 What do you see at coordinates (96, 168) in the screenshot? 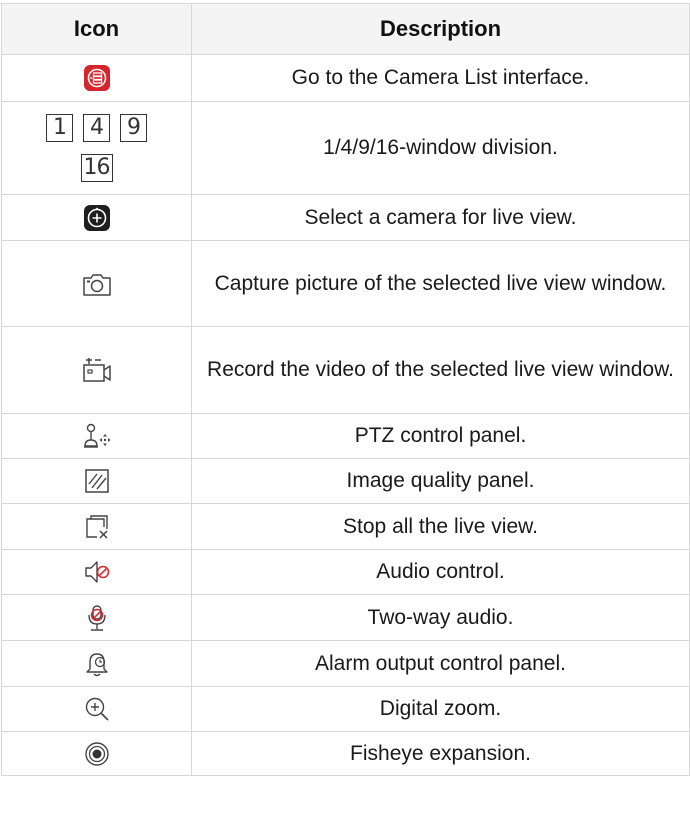
I see `division-16-icon: 16` at bounding box center [96, 168].